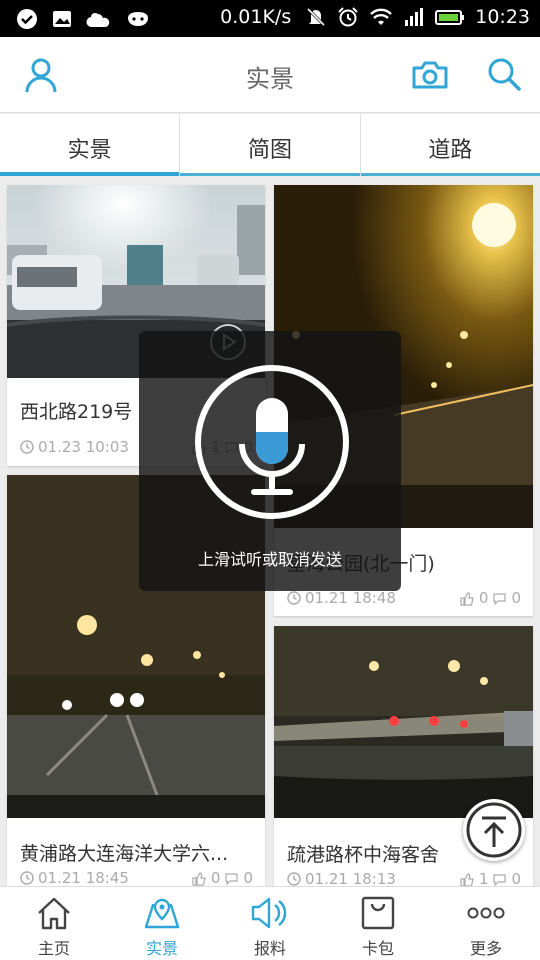  I want to click on tab-sketch: 简图, so click(269, 145).